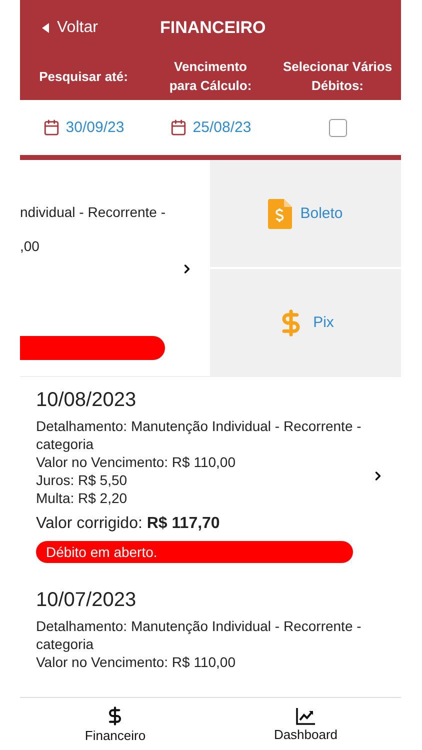 The image size is (422, 750). Describe the element at coordinates (213, 28) in the screenshot. I see `page-title: FINANCEIRO` at that location.